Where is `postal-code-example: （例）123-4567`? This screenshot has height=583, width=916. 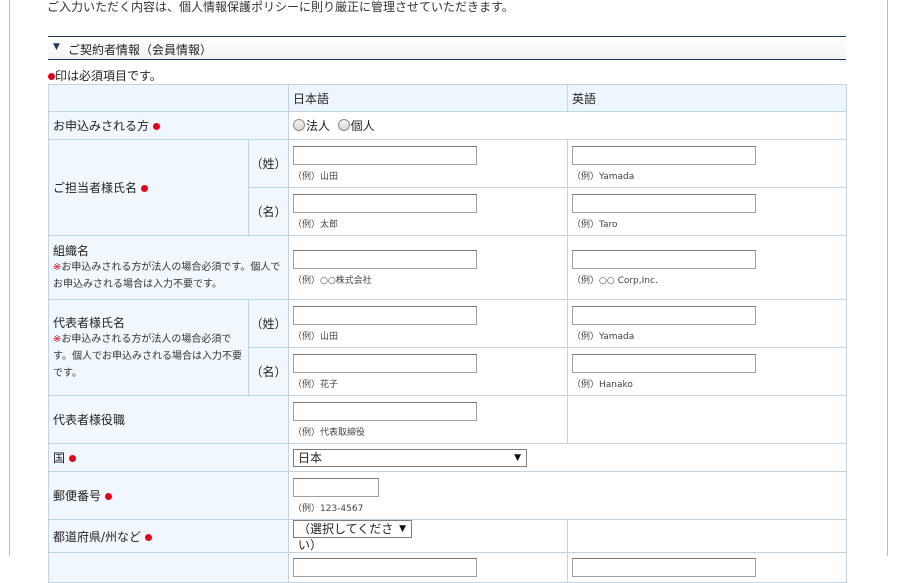
postal-code-example: （例）123-4567 is located at coordinates (328, 508).